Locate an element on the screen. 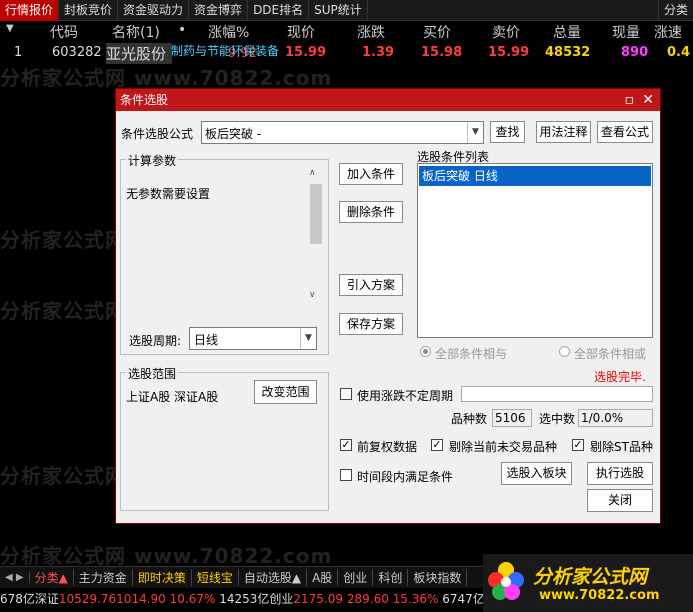  period-select: 日线 ▼ is located at coordinates (253, 338).